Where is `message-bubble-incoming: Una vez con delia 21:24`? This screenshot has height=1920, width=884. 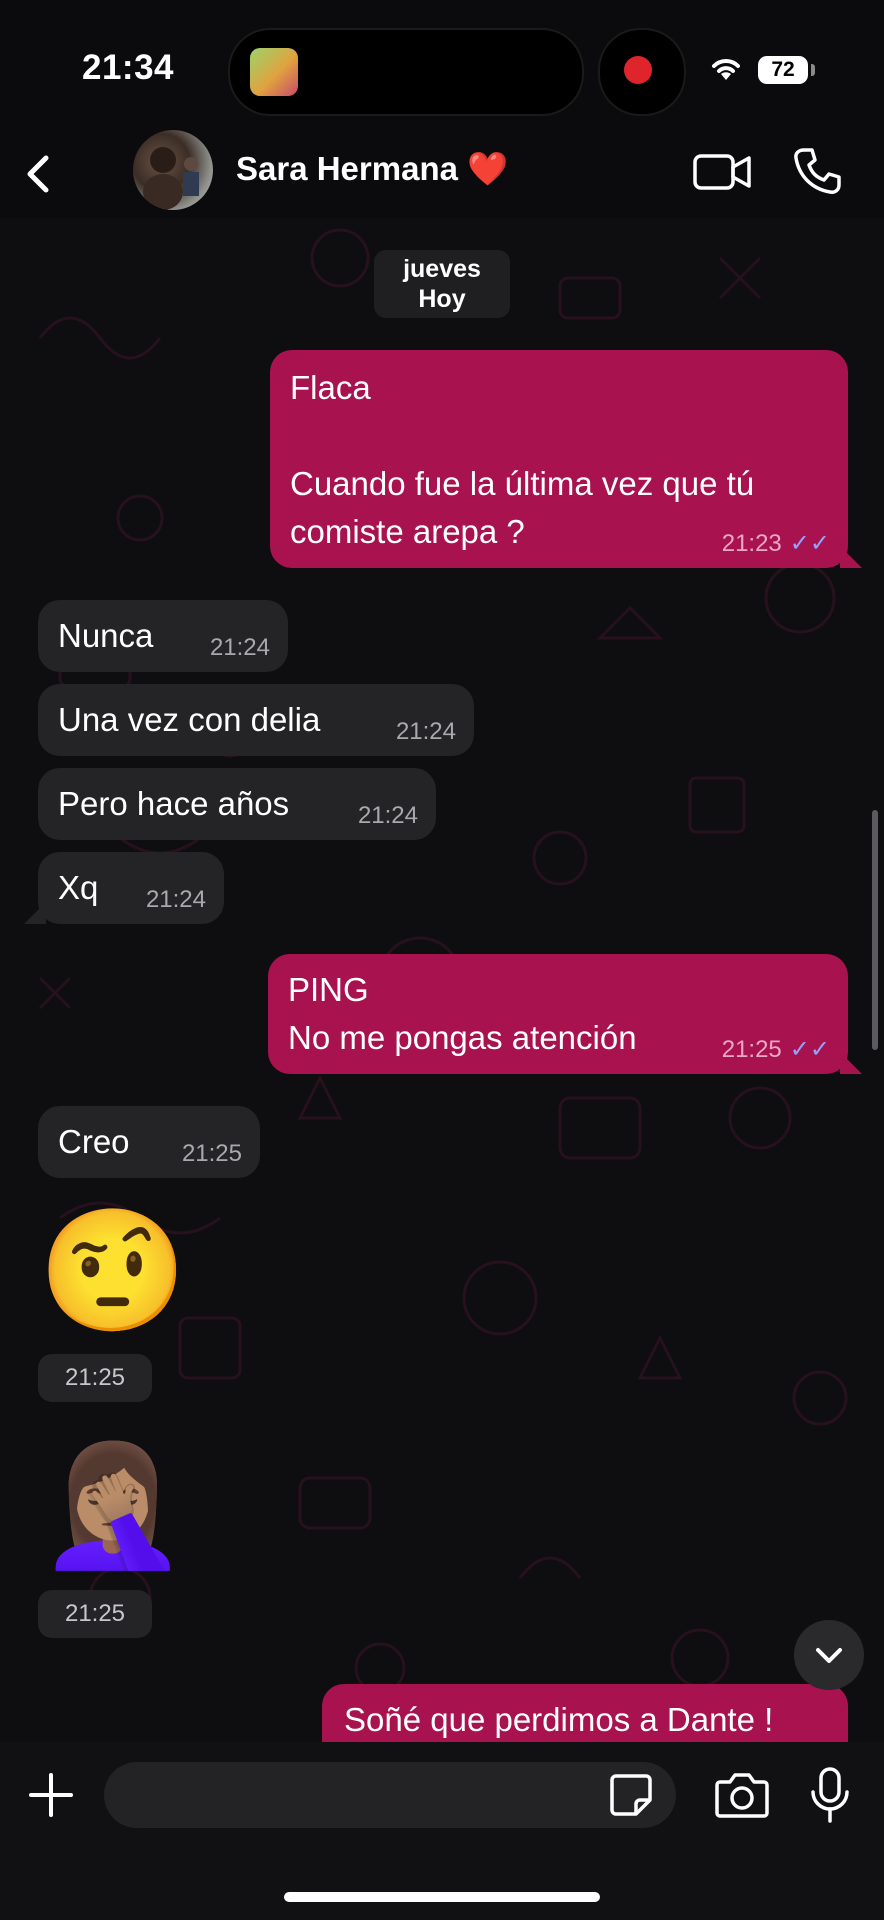
message-bubble-incoming: Una vez con delia 21:24 is located at coordinates (256, 720).